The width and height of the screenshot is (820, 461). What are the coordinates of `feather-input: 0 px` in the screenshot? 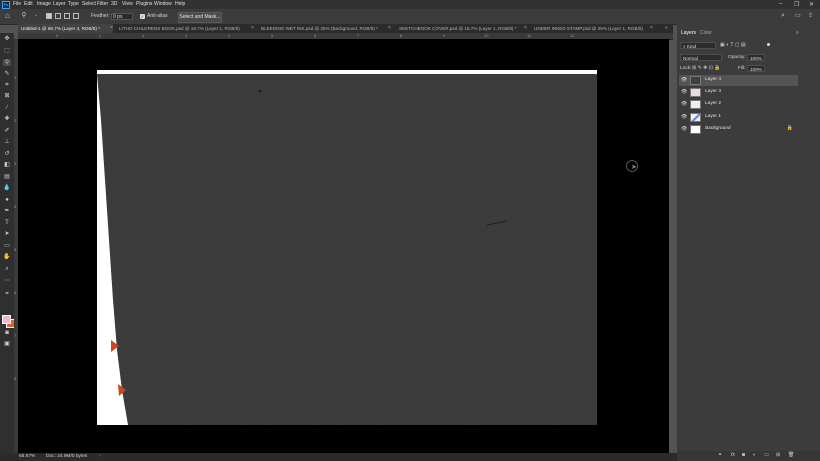 It's located at (122, 16).